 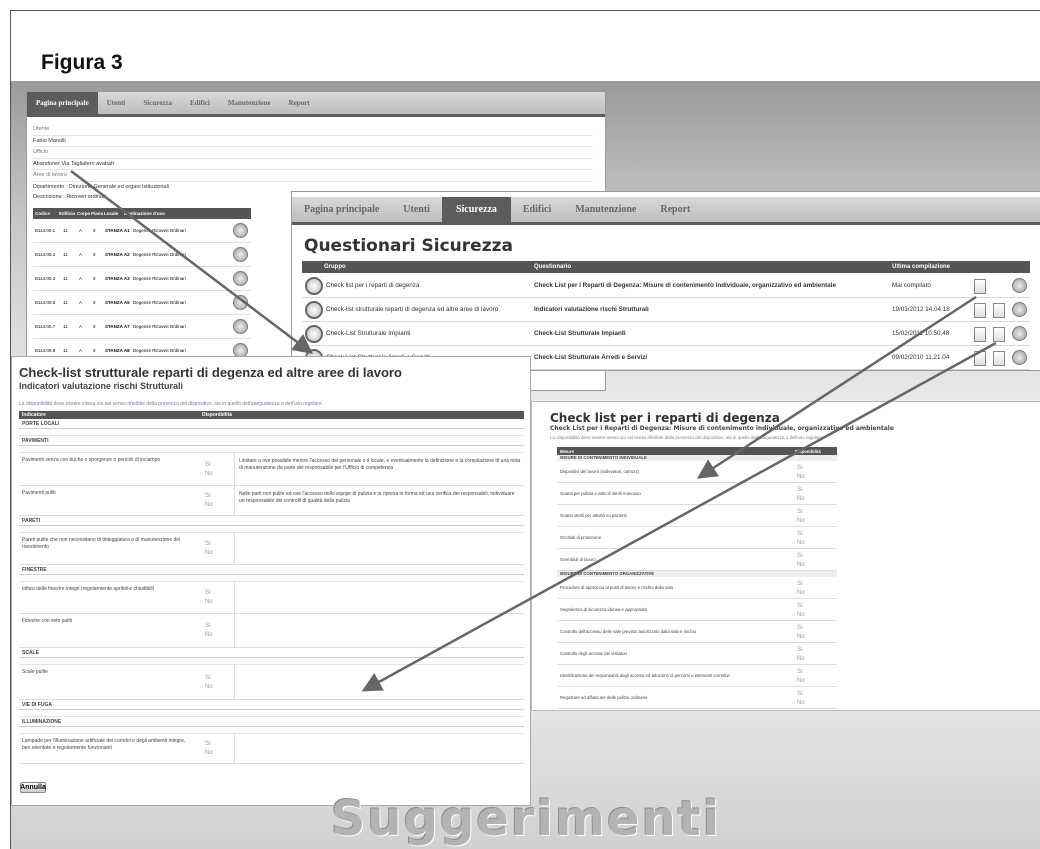 What do you see at coordinates (675, 209) in the screenshot?
I see `tab-report: Report` at bounding box center [675, 209].